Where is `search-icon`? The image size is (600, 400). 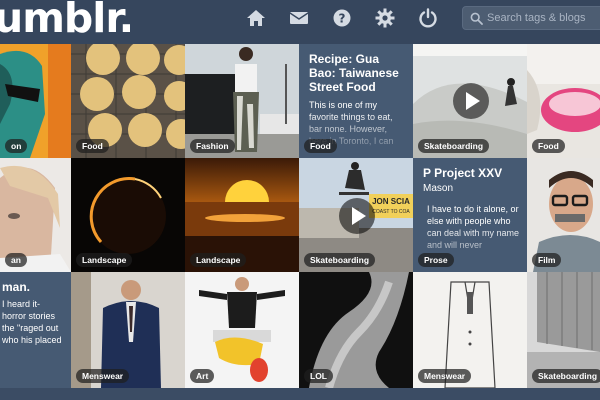 search-icon is located at coordinates (476, 18).